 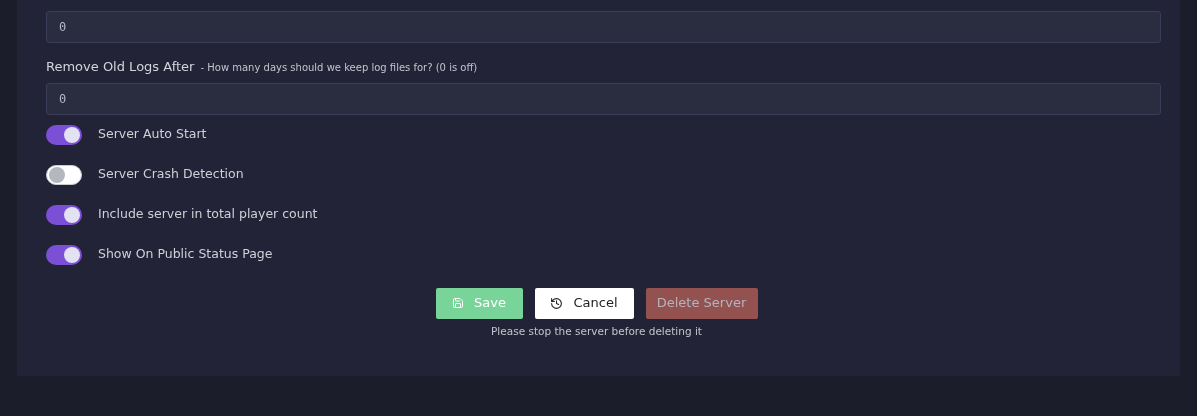 What do you see at coordinates (584, 303) in the screenshot?
I see `cancel-button: Cancel` at bounding box center [584, 303].